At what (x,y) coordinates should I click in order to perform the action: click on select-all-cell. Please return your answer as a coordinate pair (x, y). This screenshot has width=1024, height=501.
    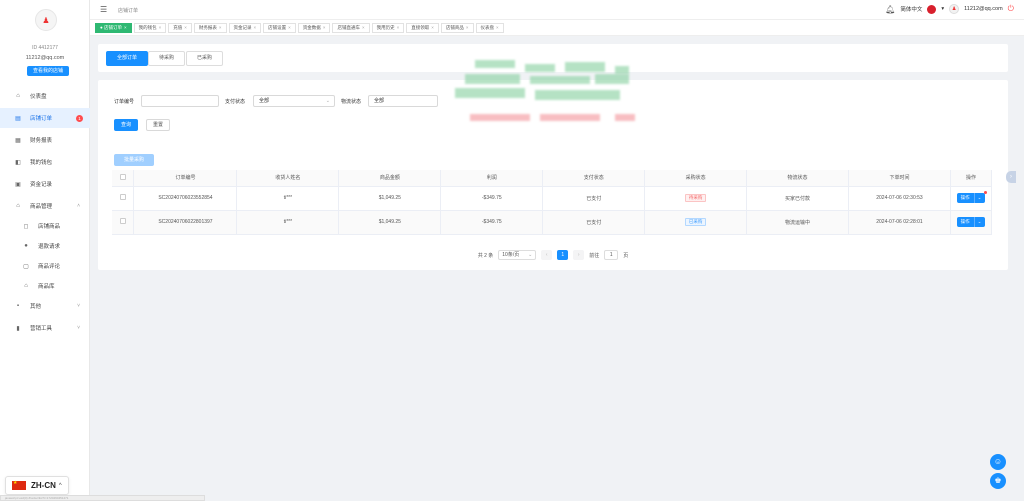
    Looking at the image, I should click on (123, 178).